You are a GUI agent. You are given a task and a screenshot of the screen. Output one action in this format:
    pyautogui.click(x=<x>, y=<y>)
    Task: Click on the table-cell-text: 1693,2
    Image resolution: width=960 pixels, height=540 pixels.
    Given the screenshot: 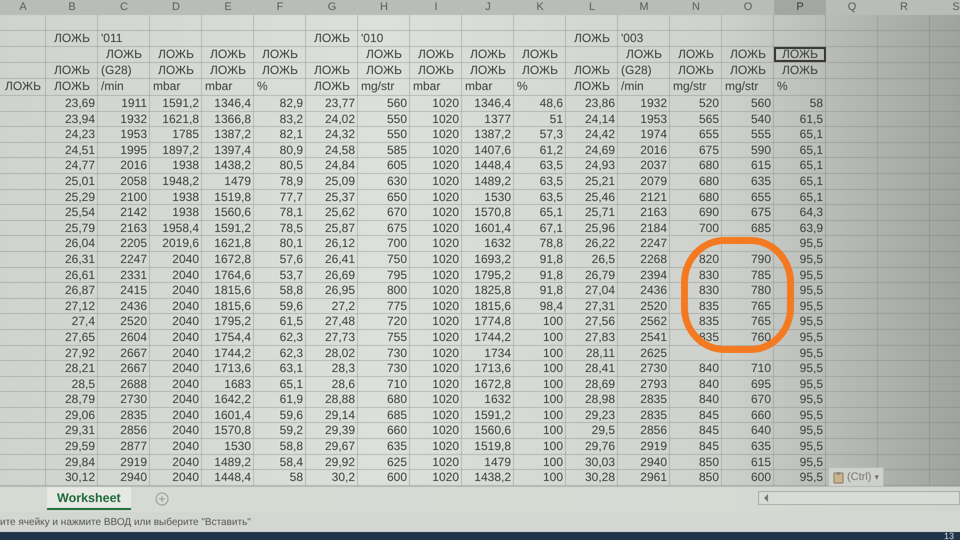 What is the action you would take?
    pyautogui.click(x=492, y=259)
    